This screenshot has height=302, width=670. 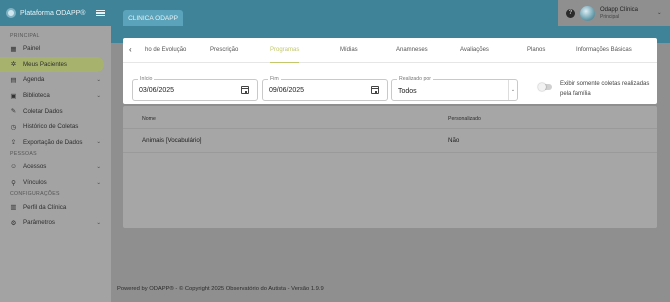 I want to click on export-icon: ⇪, so click(x=13, y=143).